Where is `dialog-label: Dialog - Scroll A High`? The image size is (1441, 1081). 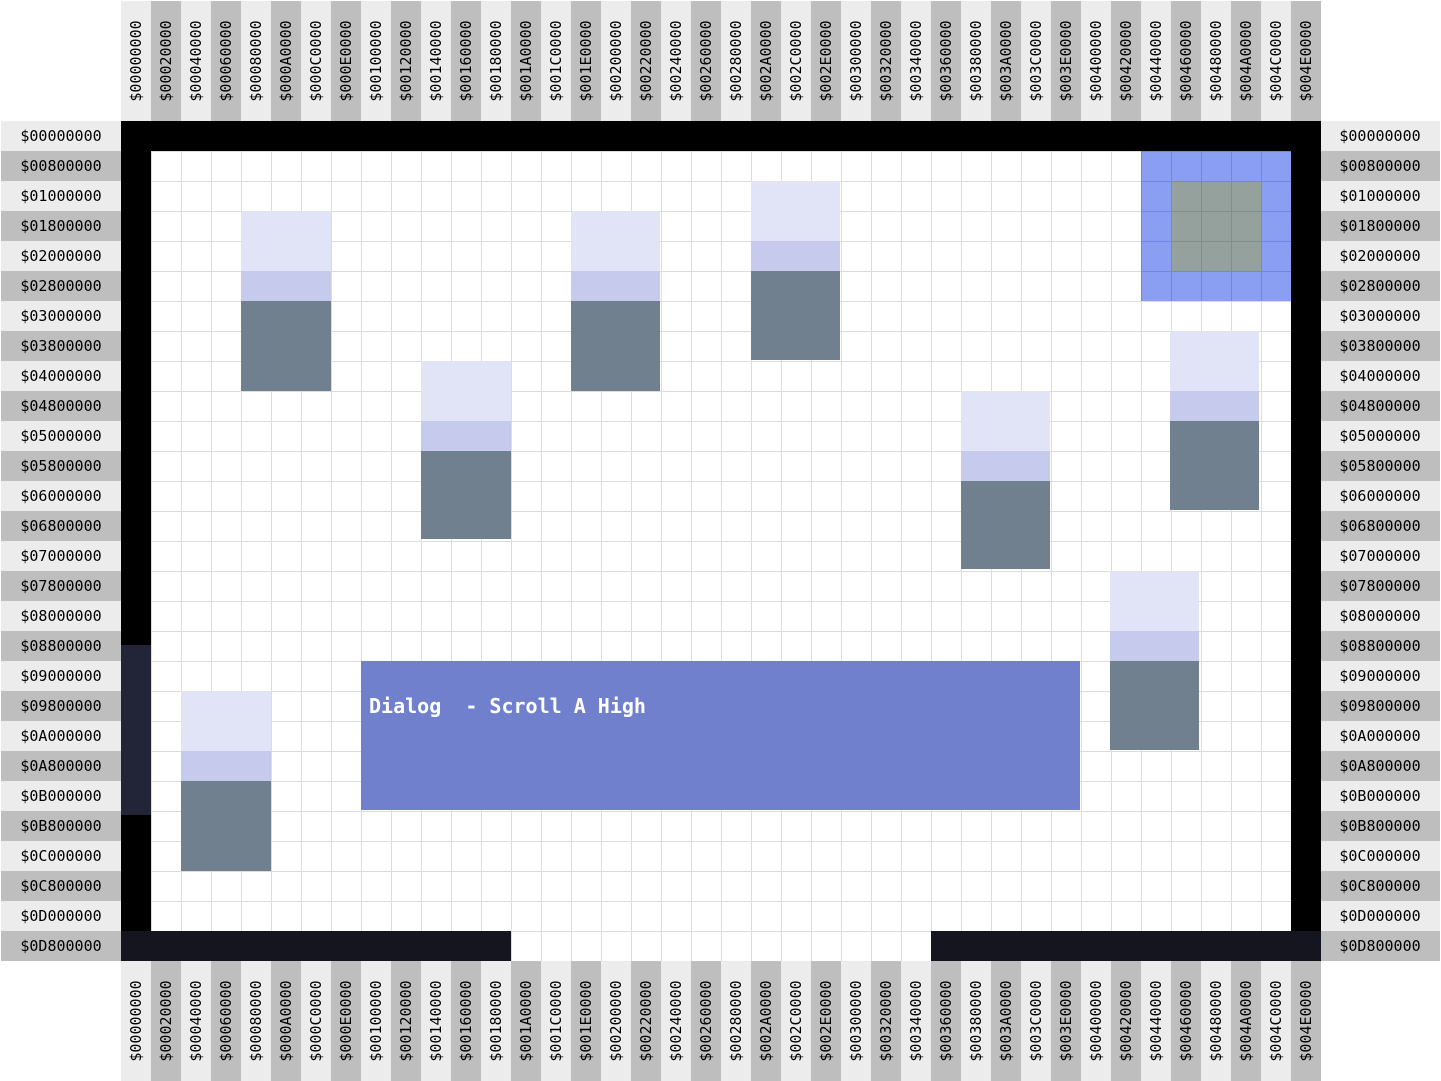 dialog-label: Dialog - Scroll A High is located at coordinates (507, 706).